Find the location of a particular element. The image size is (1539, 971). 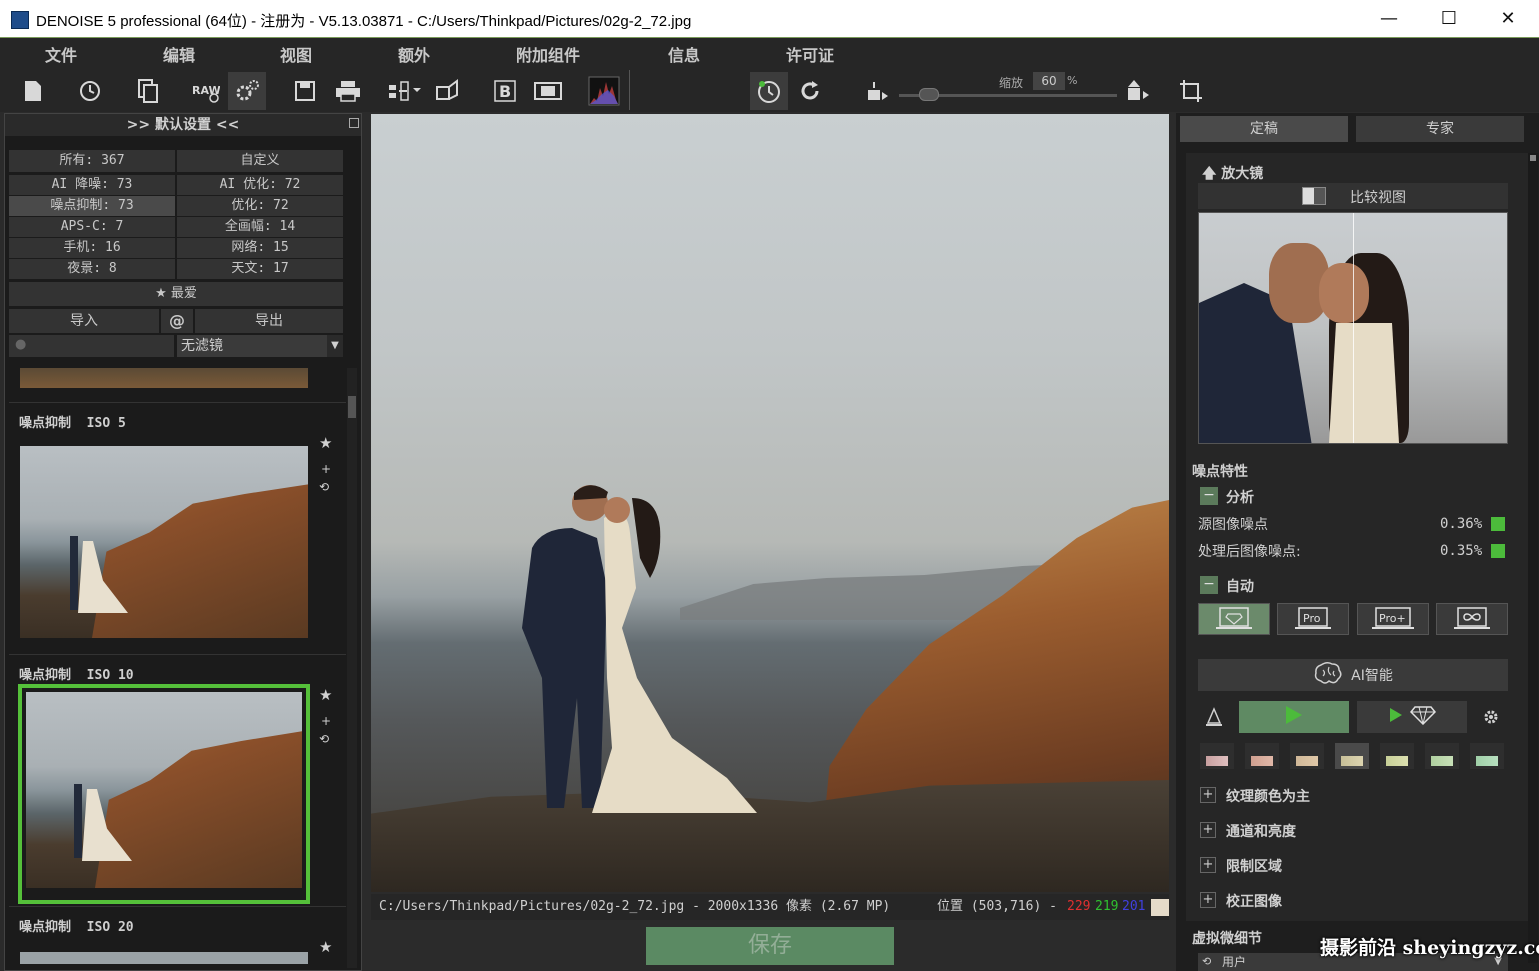

settings-scrollbar is located at coordinates (1533, 558).